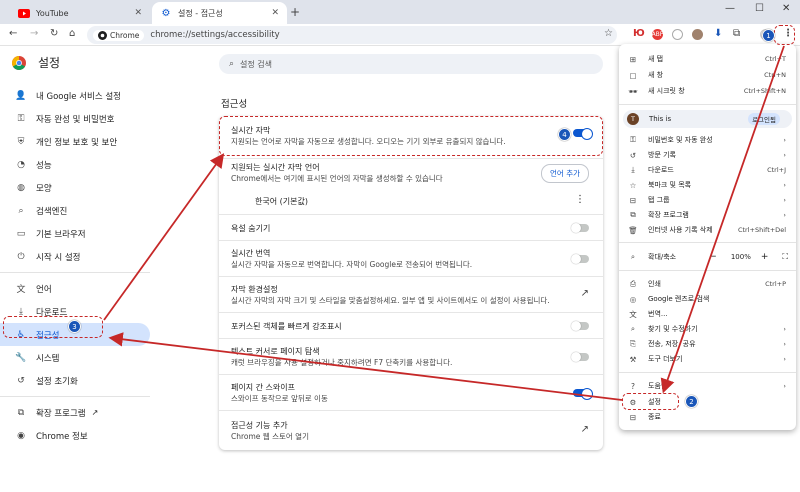  Describe the element at coordinates (75, 288) in the screenshot. I see `sidebar-item-languages: 文 언어` at that location.